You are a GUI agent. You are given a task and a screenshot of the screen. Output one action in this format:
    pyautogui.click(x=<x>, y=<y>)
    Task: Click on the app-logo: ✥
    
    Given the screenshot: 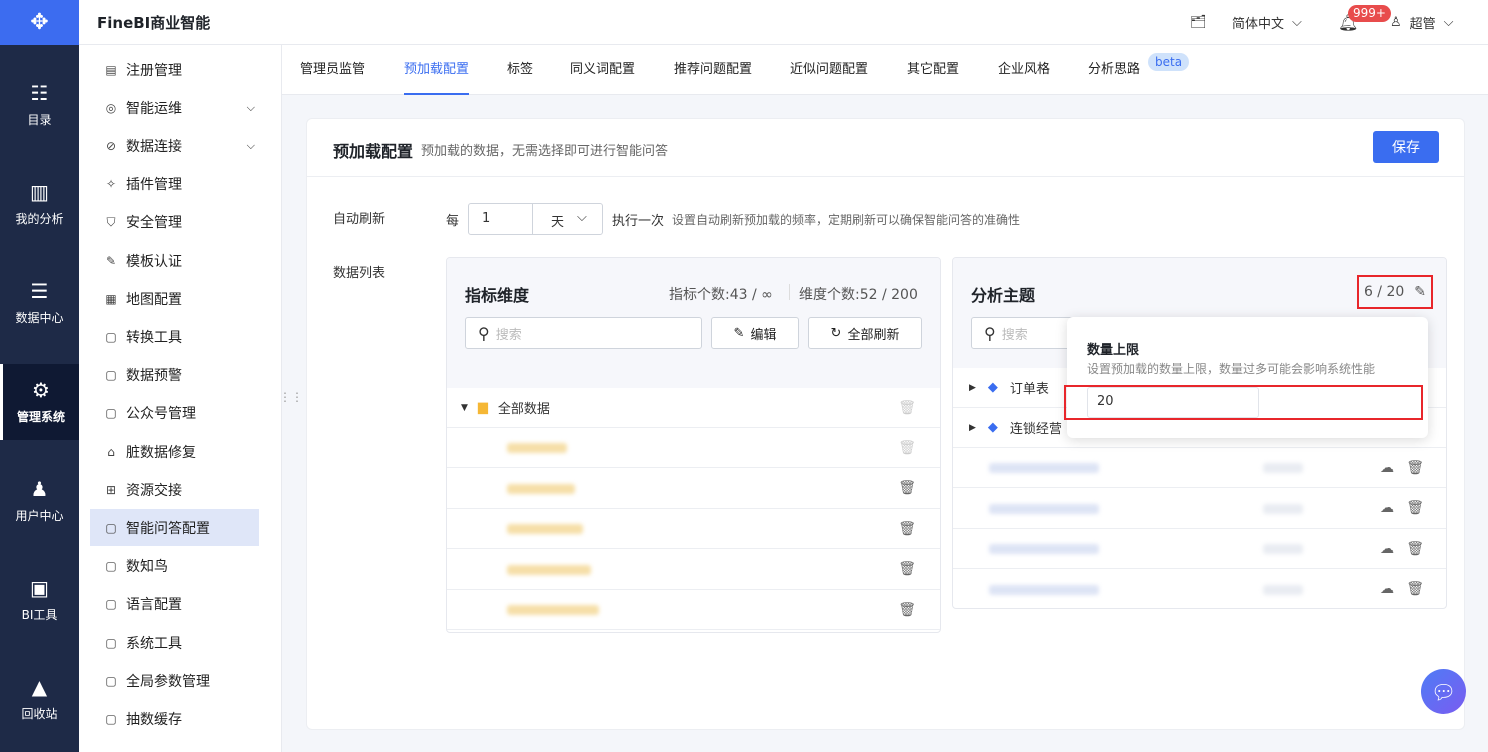 What is the action you would take?
    pyautogui.click(x=39, y=22)
    